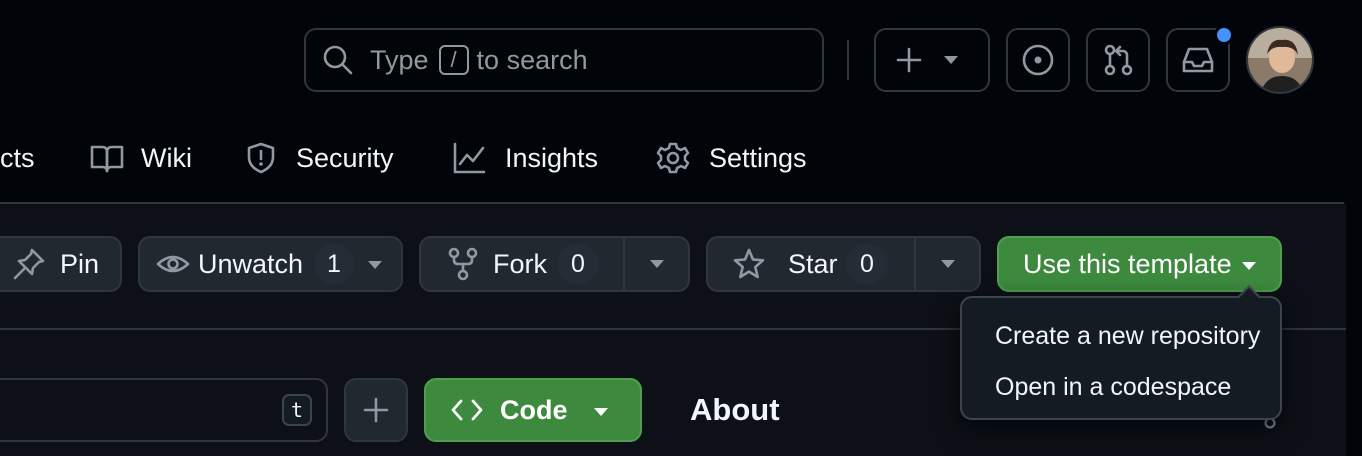 The height and width of the screenshot is (456, 1362). I want to click on tab-projects: cts, so click(17, 158).